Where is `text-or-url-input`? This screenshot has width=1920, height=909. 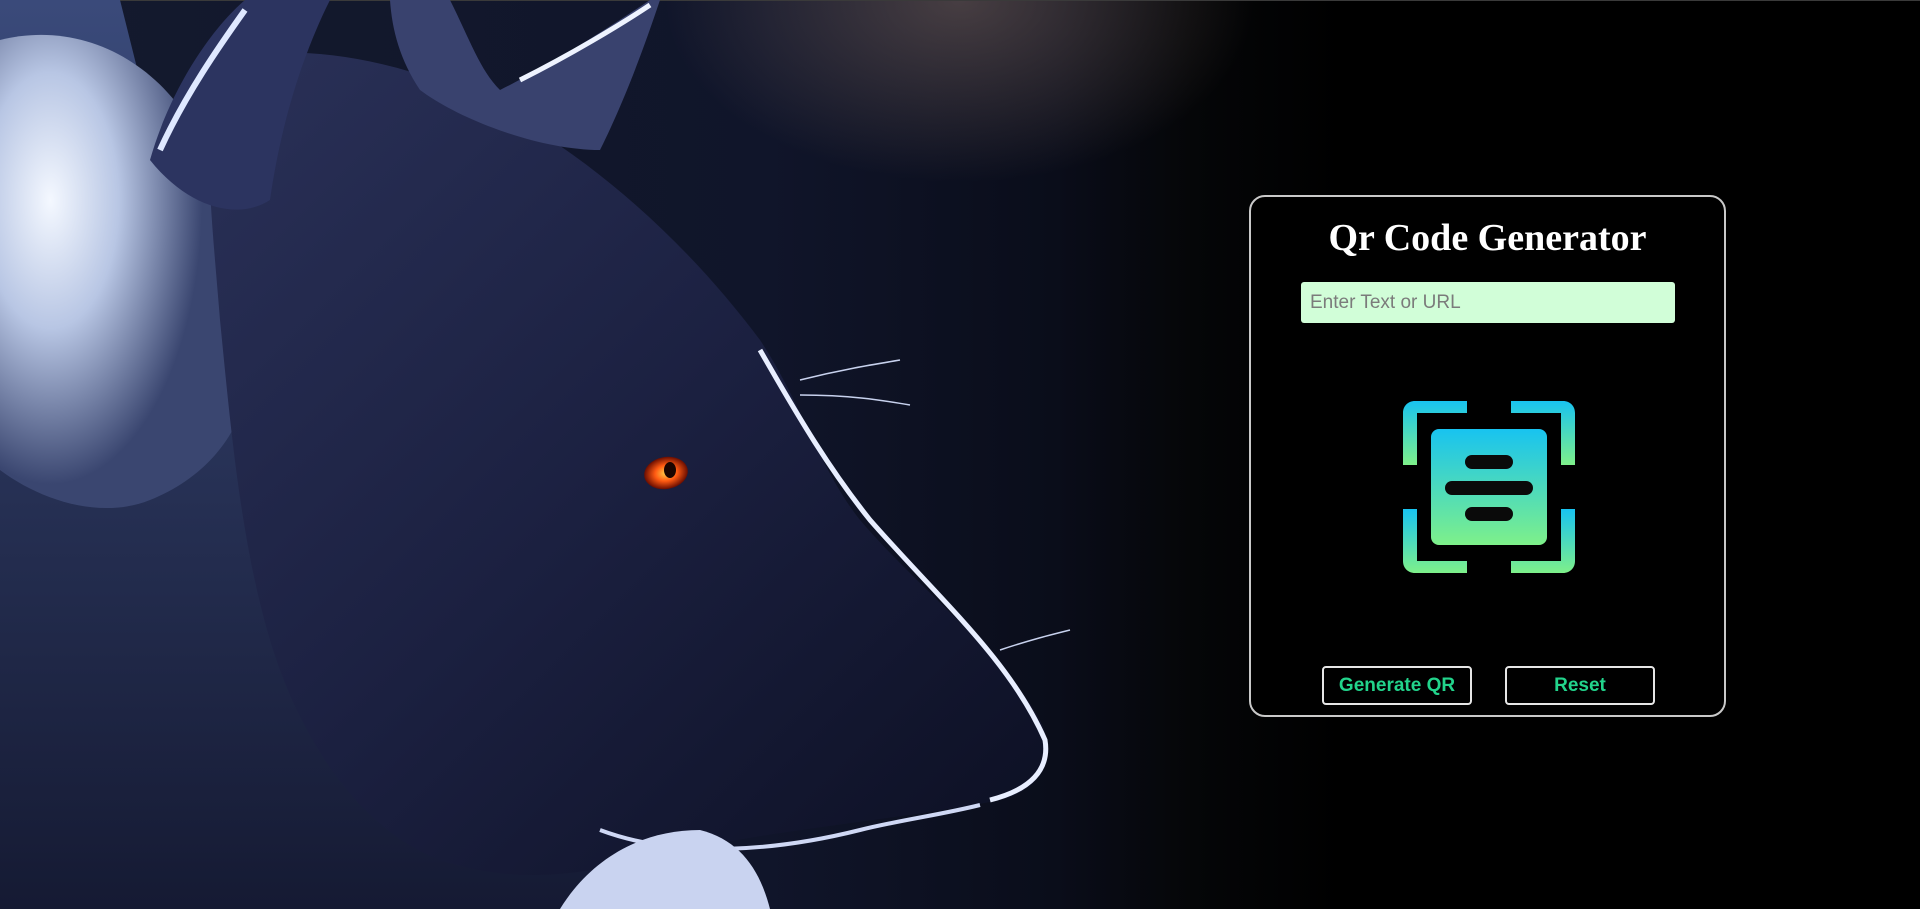 text-or-url-input is located at coordinates (1488, 302).